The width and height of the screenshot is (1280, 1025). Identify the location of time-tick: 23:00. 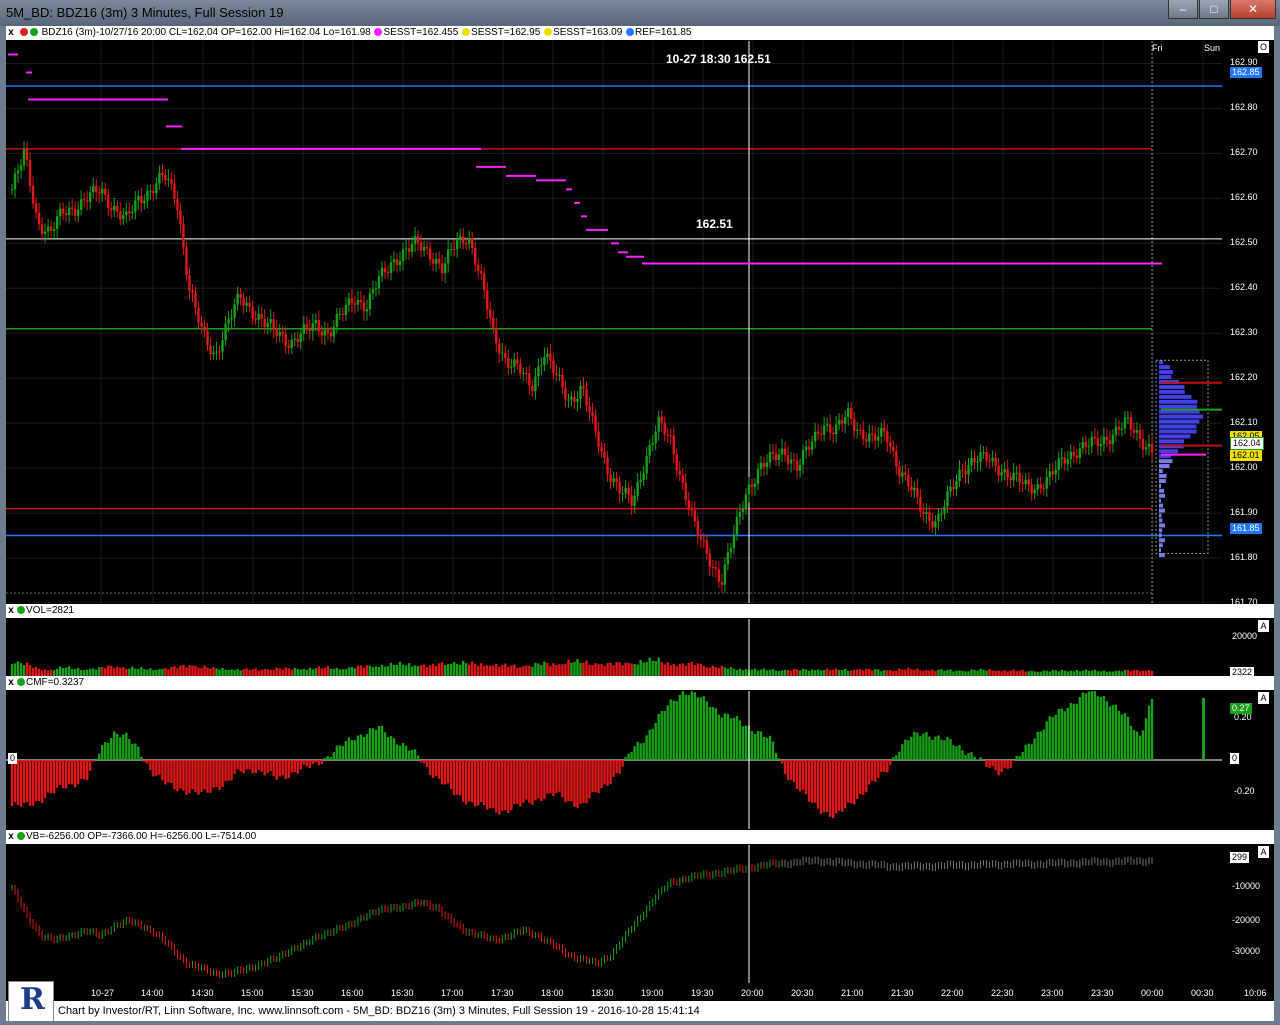
(1052, 993).